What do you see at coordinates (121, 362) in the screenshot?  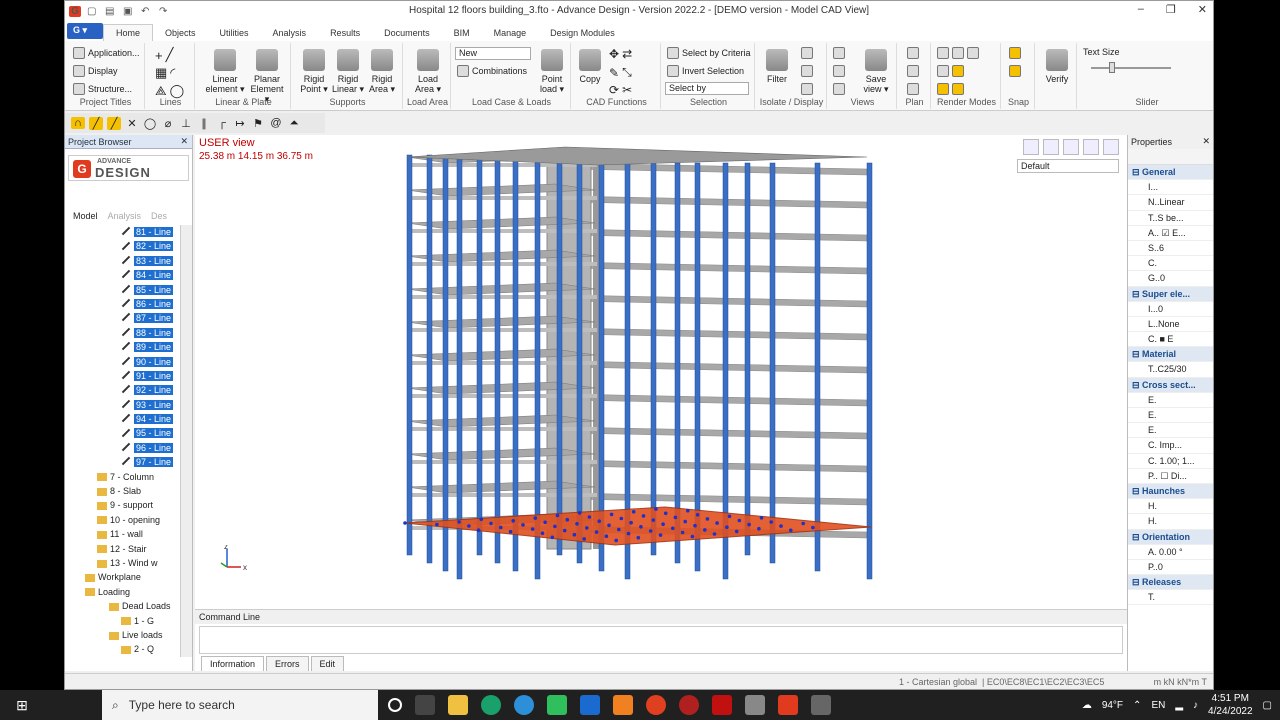 I see `tree-item: 90 - Line` at bounding box center [121, 362].